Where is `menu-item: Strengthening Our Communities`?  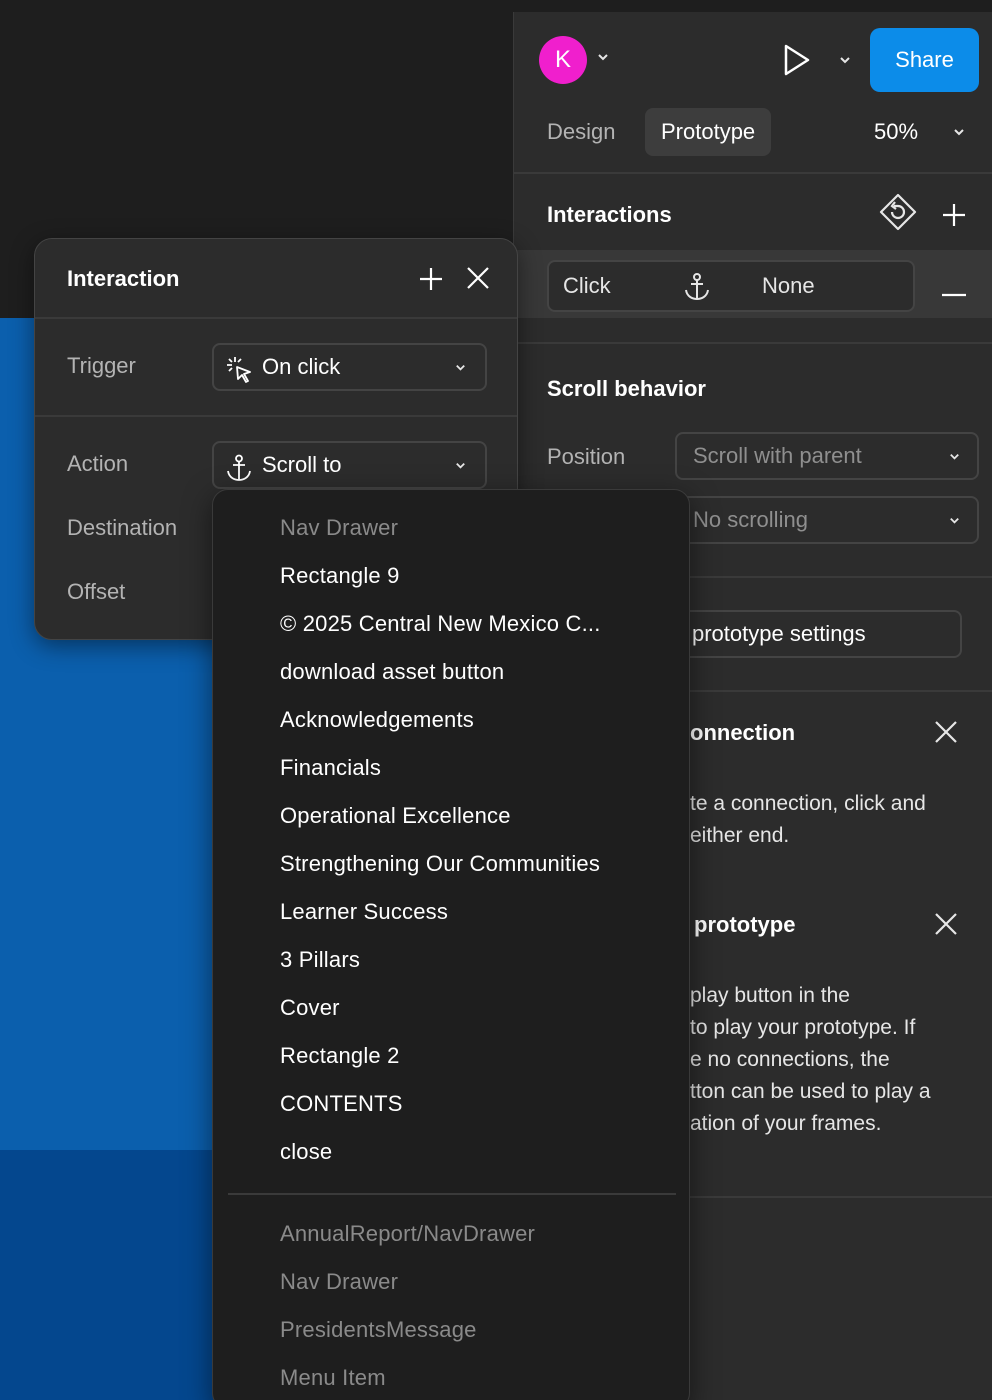
menu-item: Strengthening Our Communities is located at coordinates (440, 864).